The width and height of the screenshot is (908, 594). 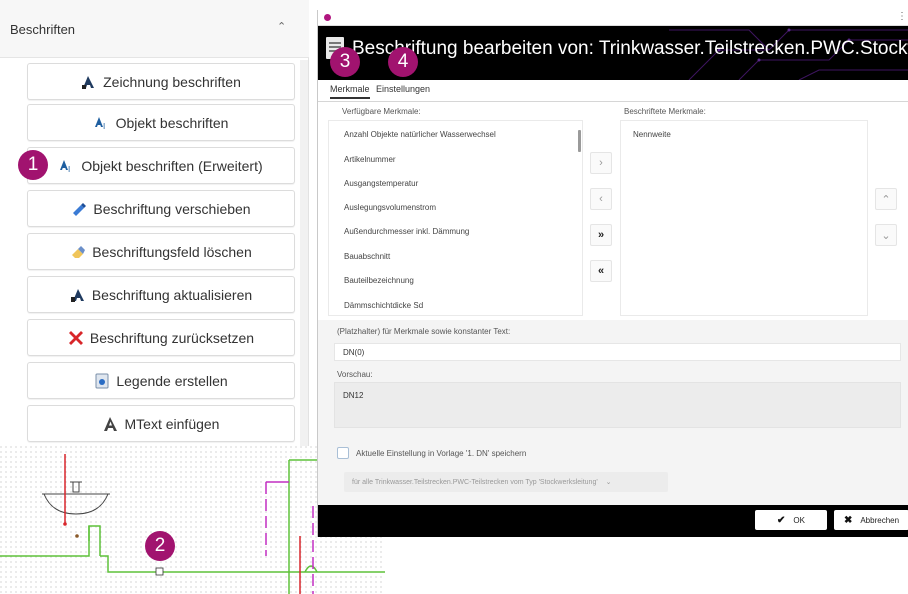 What do you see at coordinates (799, 520) in the screenshot?
I see `ok-label: OK` at bounding box center [799, 520].